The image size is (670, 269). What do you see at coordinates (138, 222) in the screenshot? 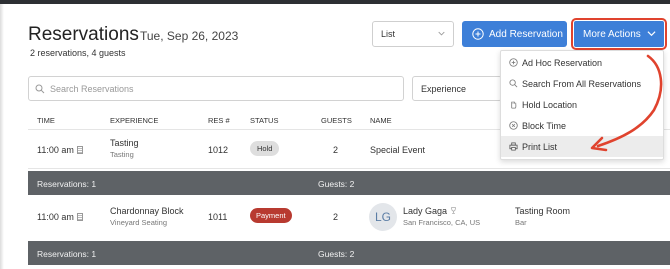
I see `experience-type: Vineyard Seating` at bounding box center [138, 222].